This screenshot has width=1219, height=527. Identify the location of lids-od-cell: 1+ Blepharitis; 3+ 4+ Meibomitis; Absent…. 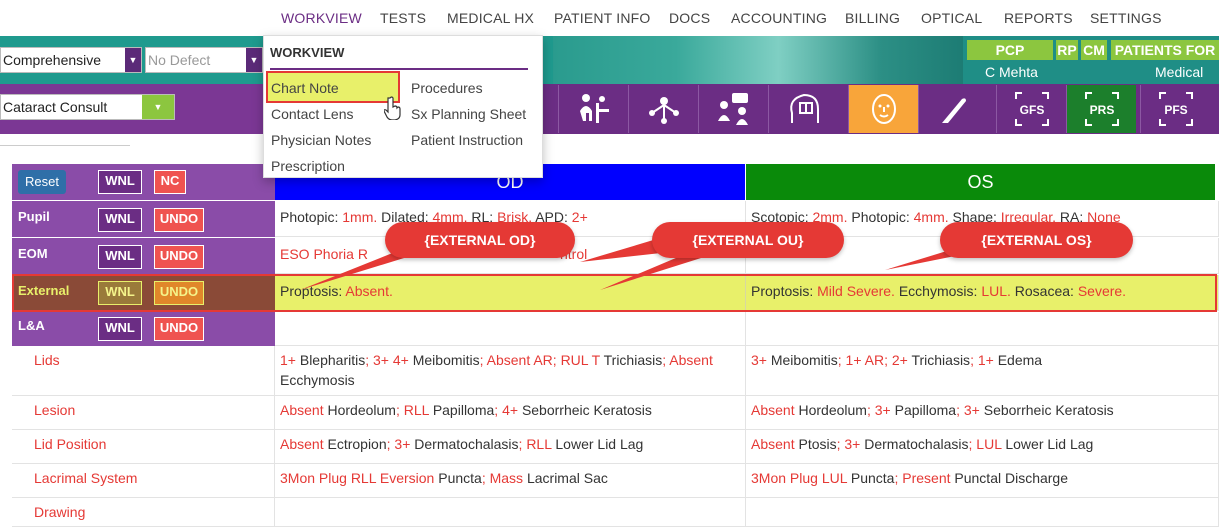
(510, 371).